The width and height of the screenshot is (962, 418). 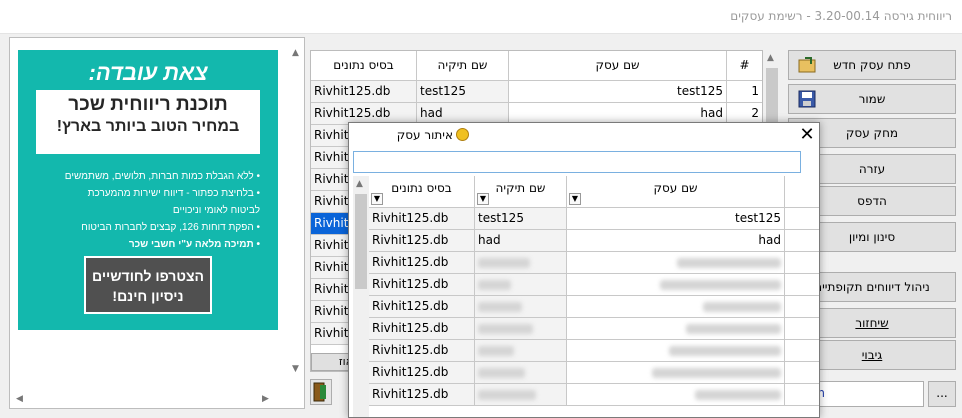 What do you see at coordinates (364, 66) in the screenshot?
I see `column-header-database: בסיס נתונים` at bounding box center [364, 66].